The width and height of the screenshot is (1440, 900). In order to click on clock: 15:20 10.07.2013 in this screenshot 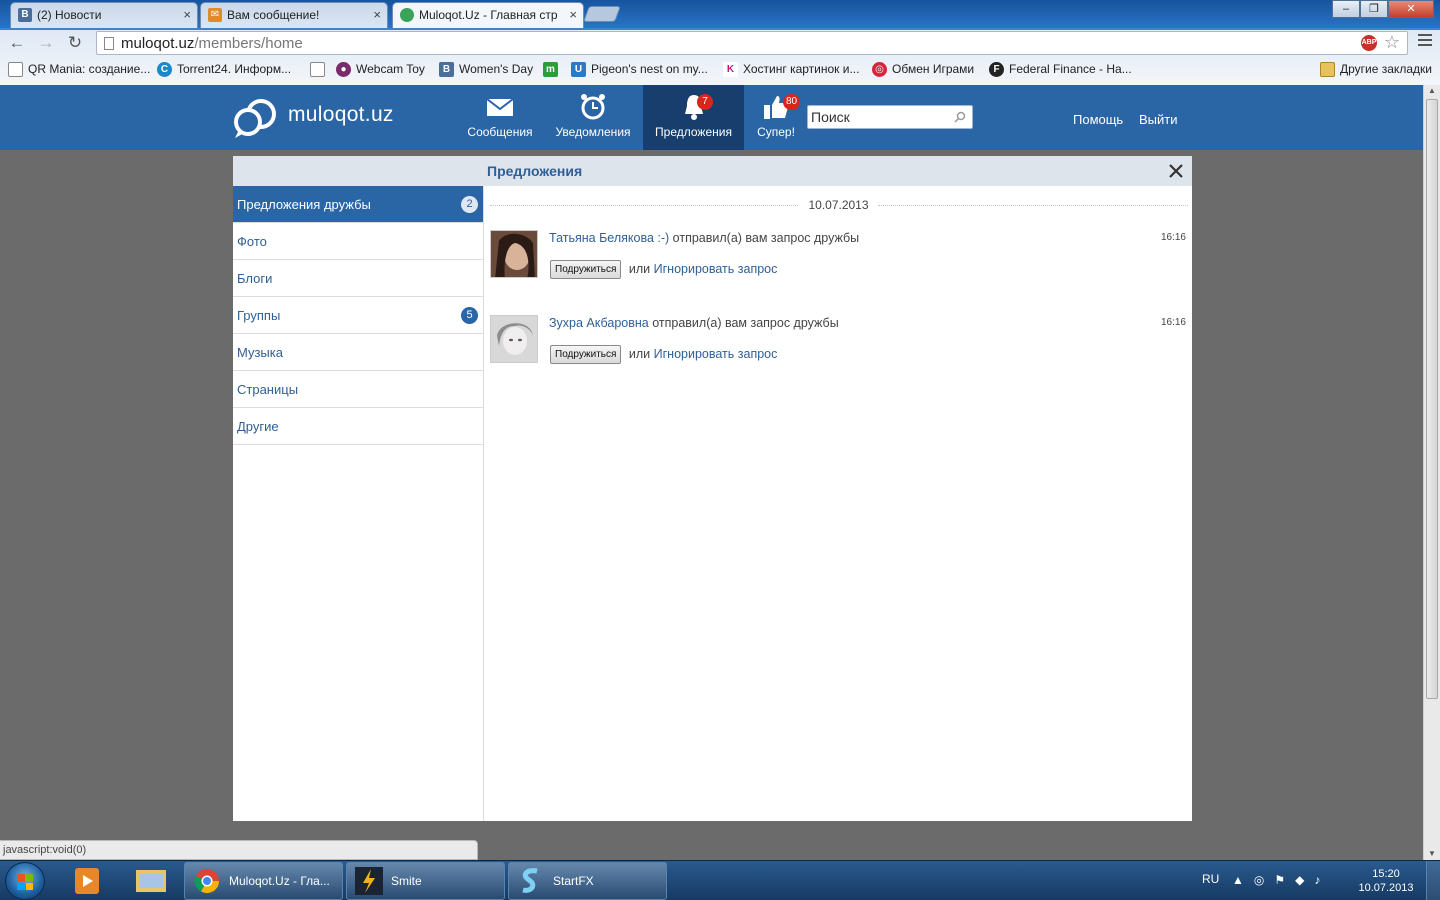, I will do `click(1386, 881)`.